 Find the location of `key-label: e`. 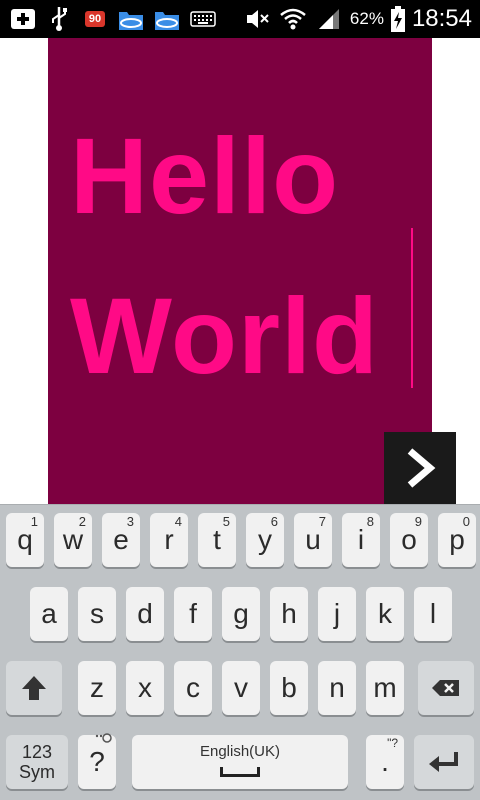

key-label: e is located at coordinates (121, 539).